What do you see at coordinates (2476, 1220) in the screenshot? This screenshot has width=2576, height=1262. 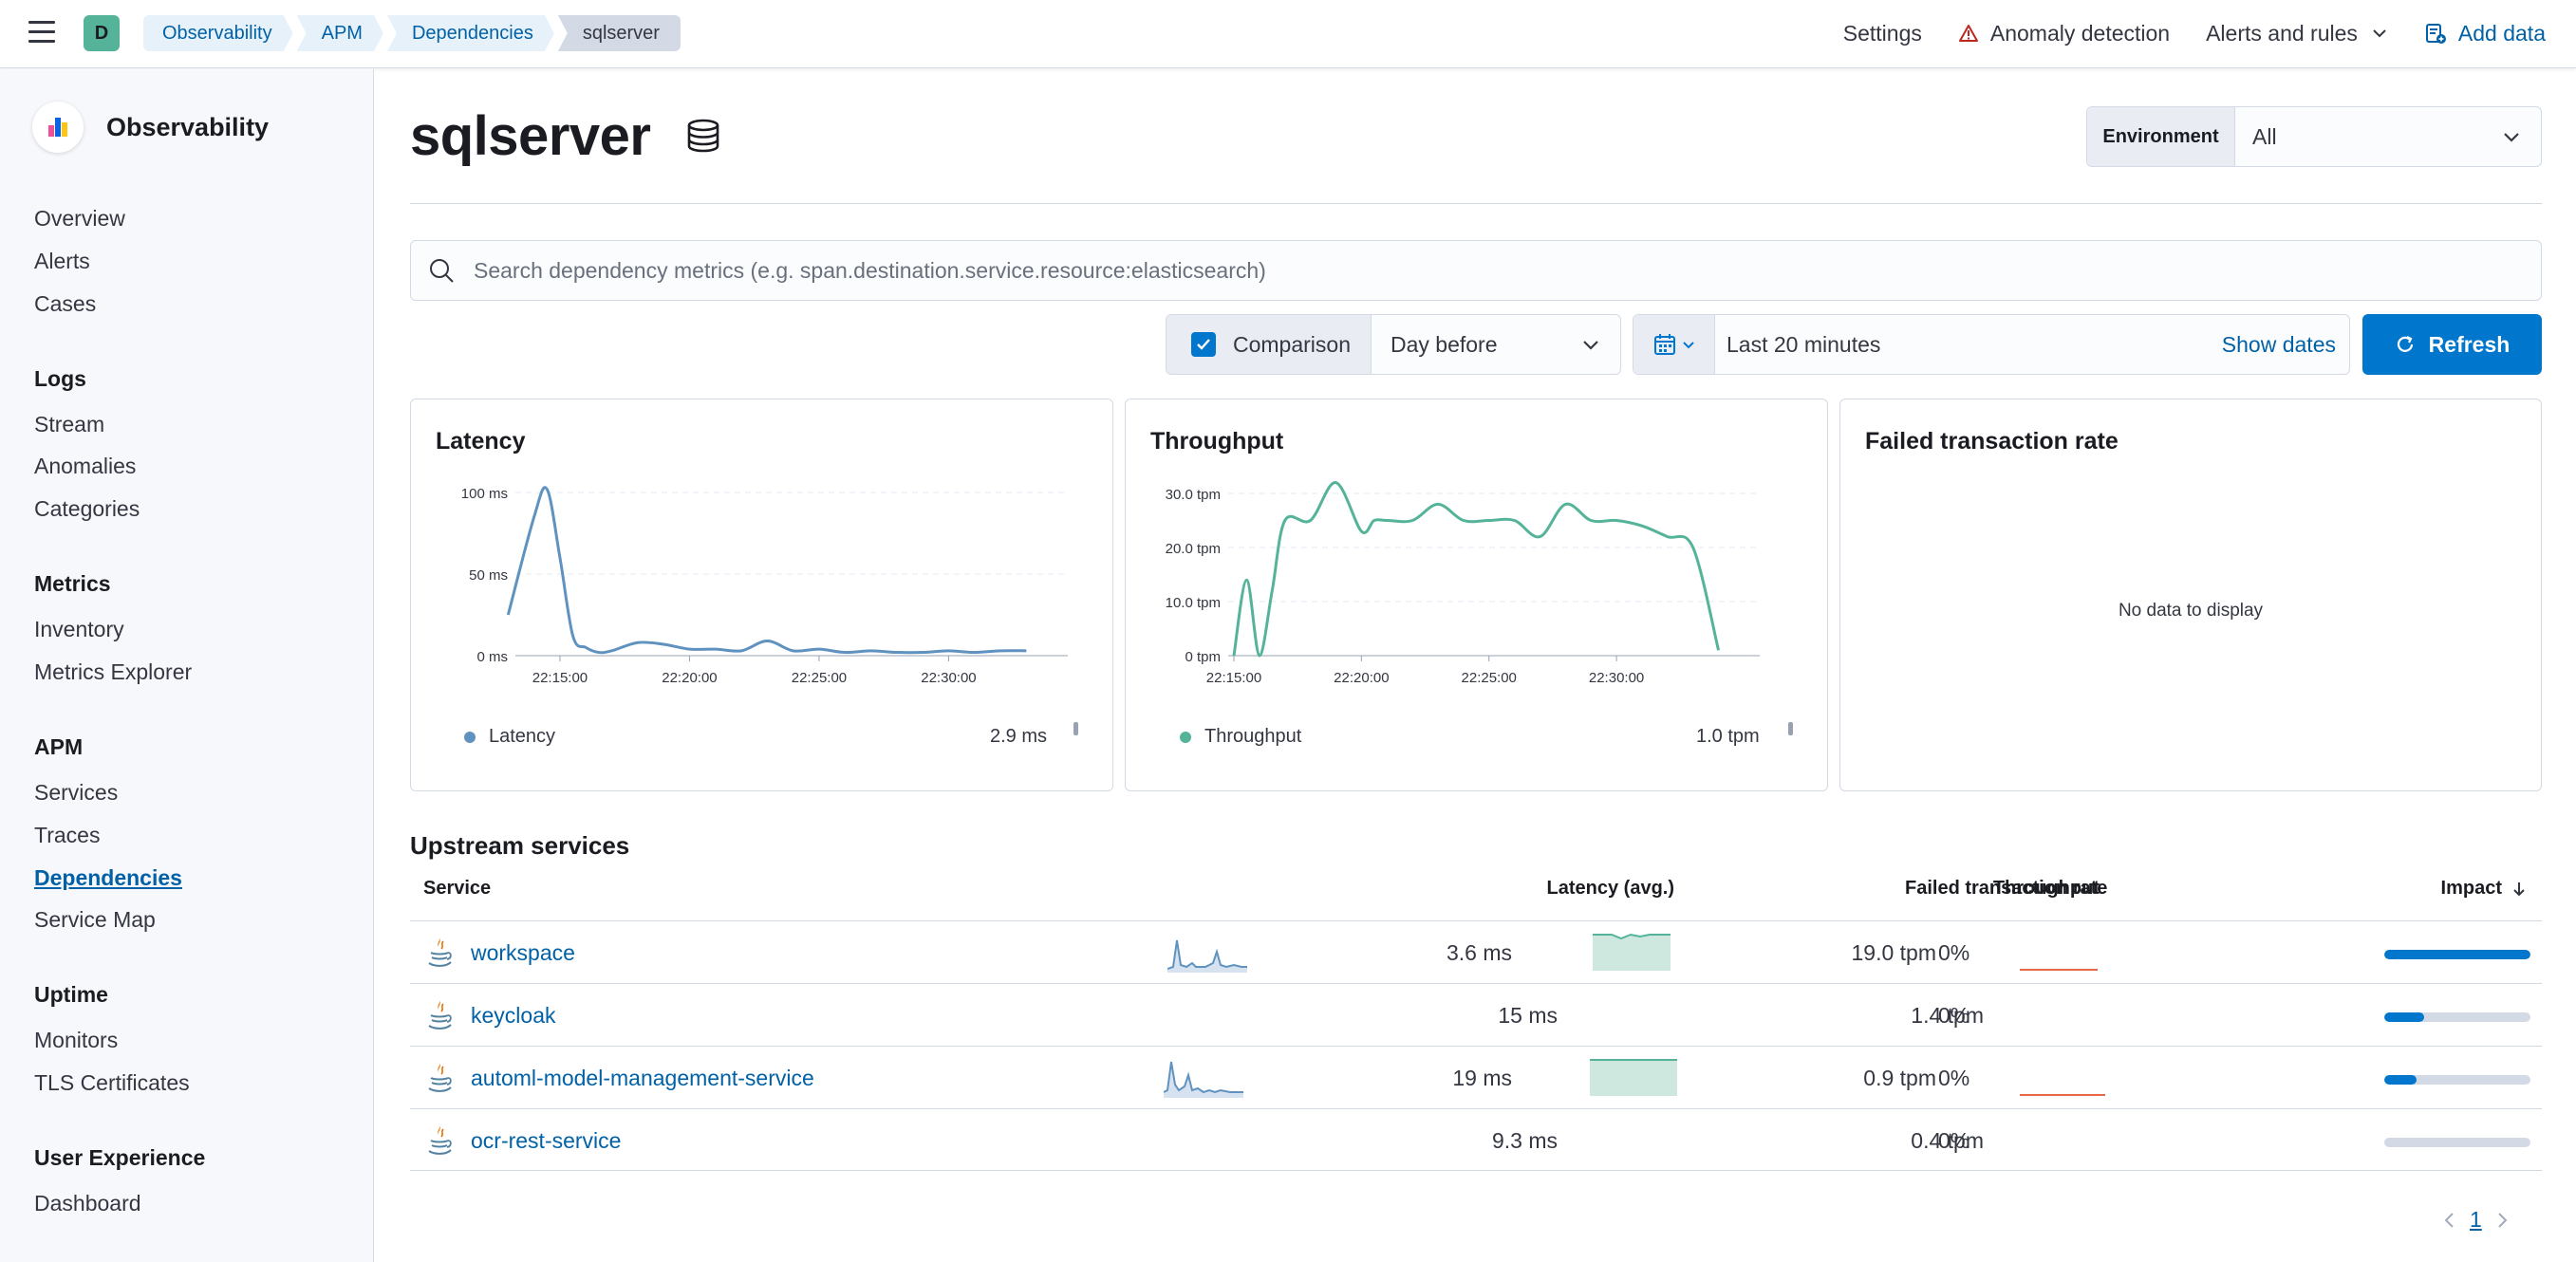 I see `page-number: 1` at bounding box center [2476, 1220].